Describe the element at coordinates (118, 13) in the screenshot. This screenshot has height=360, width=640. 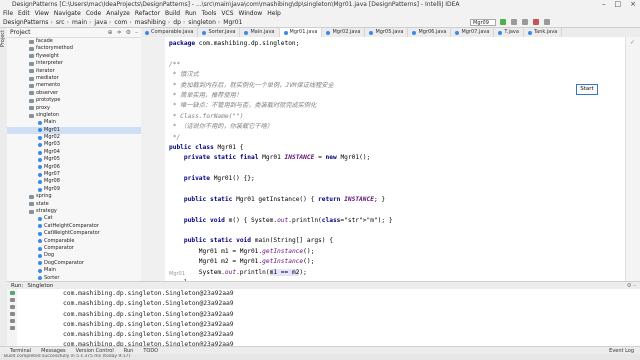
I see `menu-analyze: Analyze` at that location.